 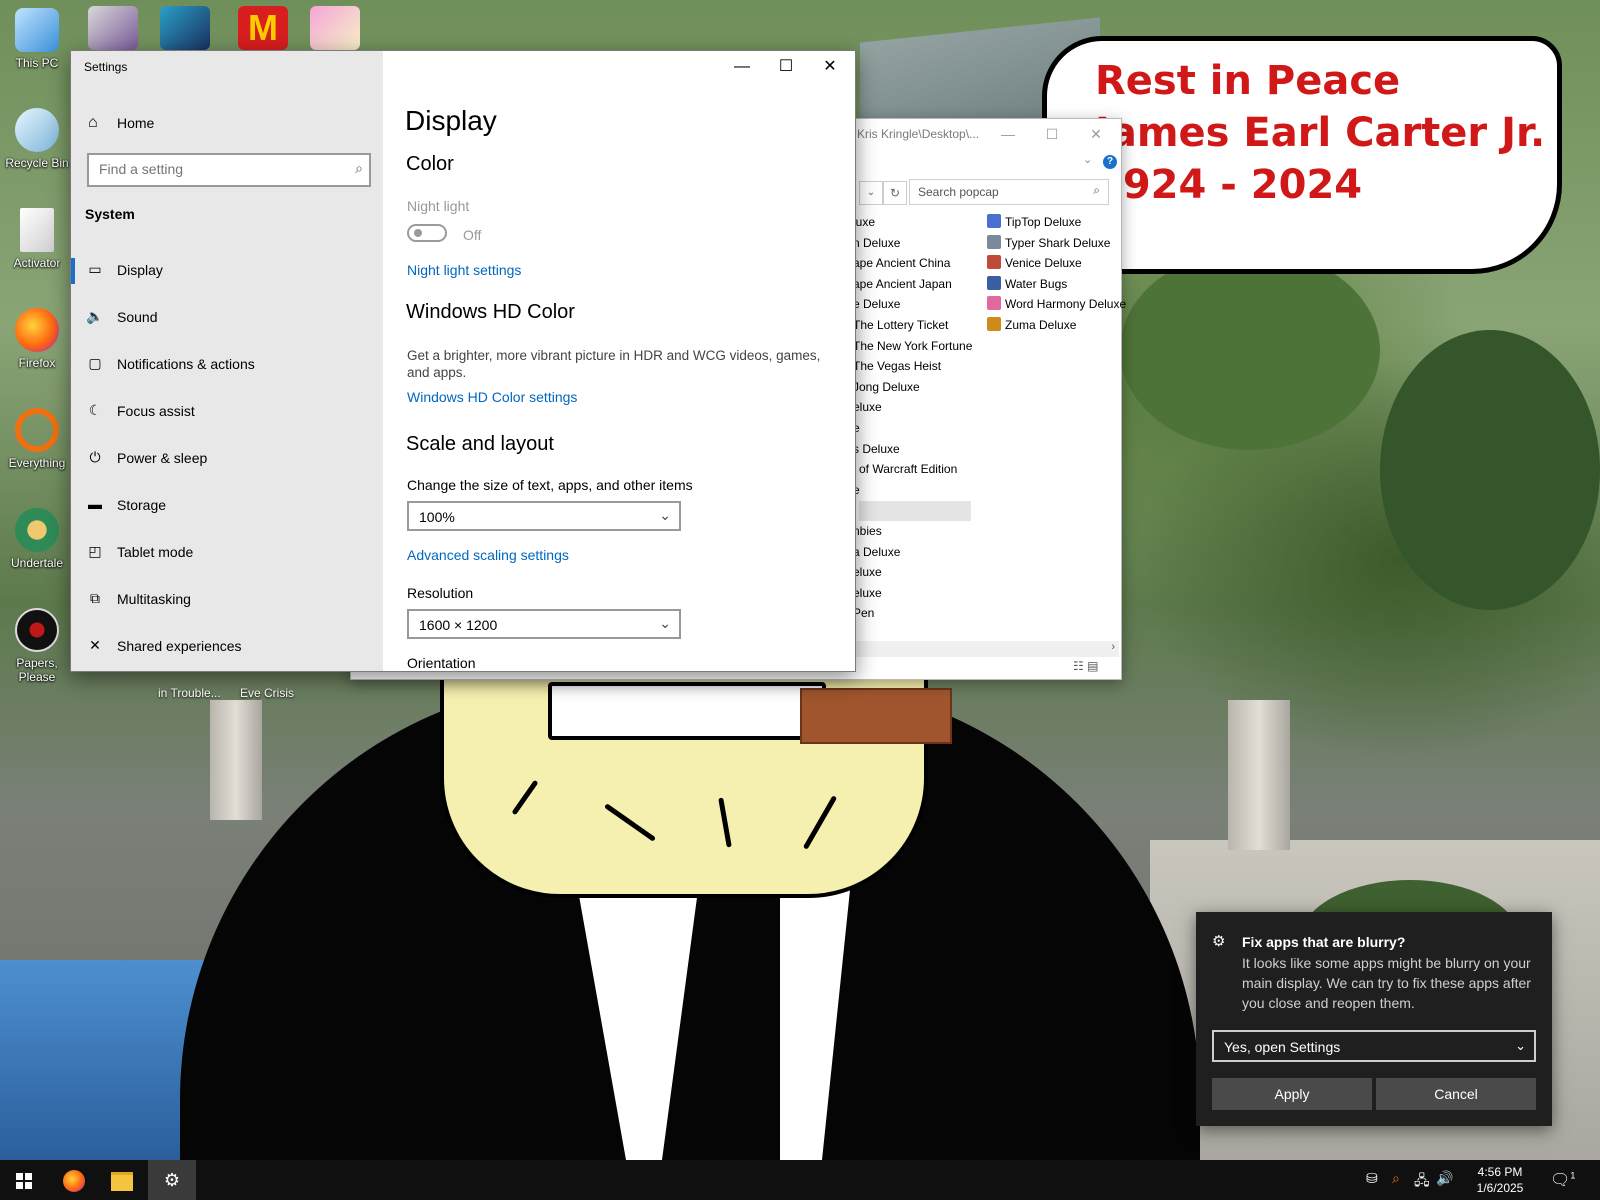 I want to click on file-list-item: The New York Fortune, so click(x=912, y=346).